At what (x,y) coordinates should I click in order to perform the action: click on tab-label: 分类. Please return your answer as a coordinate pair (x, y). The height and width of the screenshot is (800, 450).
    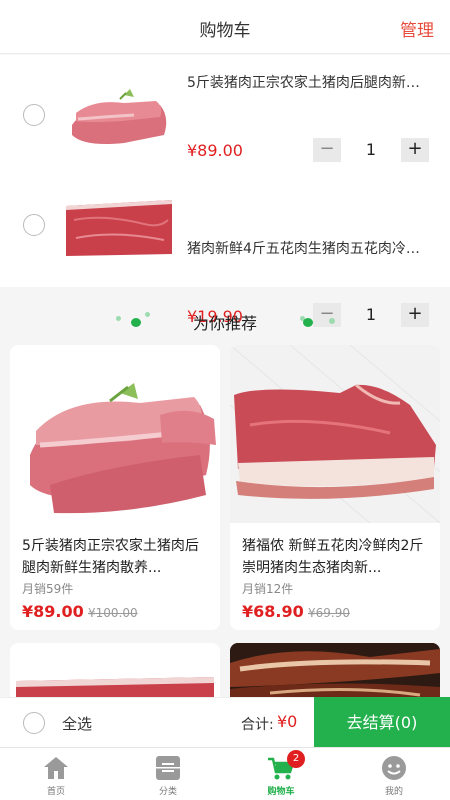
    Looking at the image, I should click on (167, 792).